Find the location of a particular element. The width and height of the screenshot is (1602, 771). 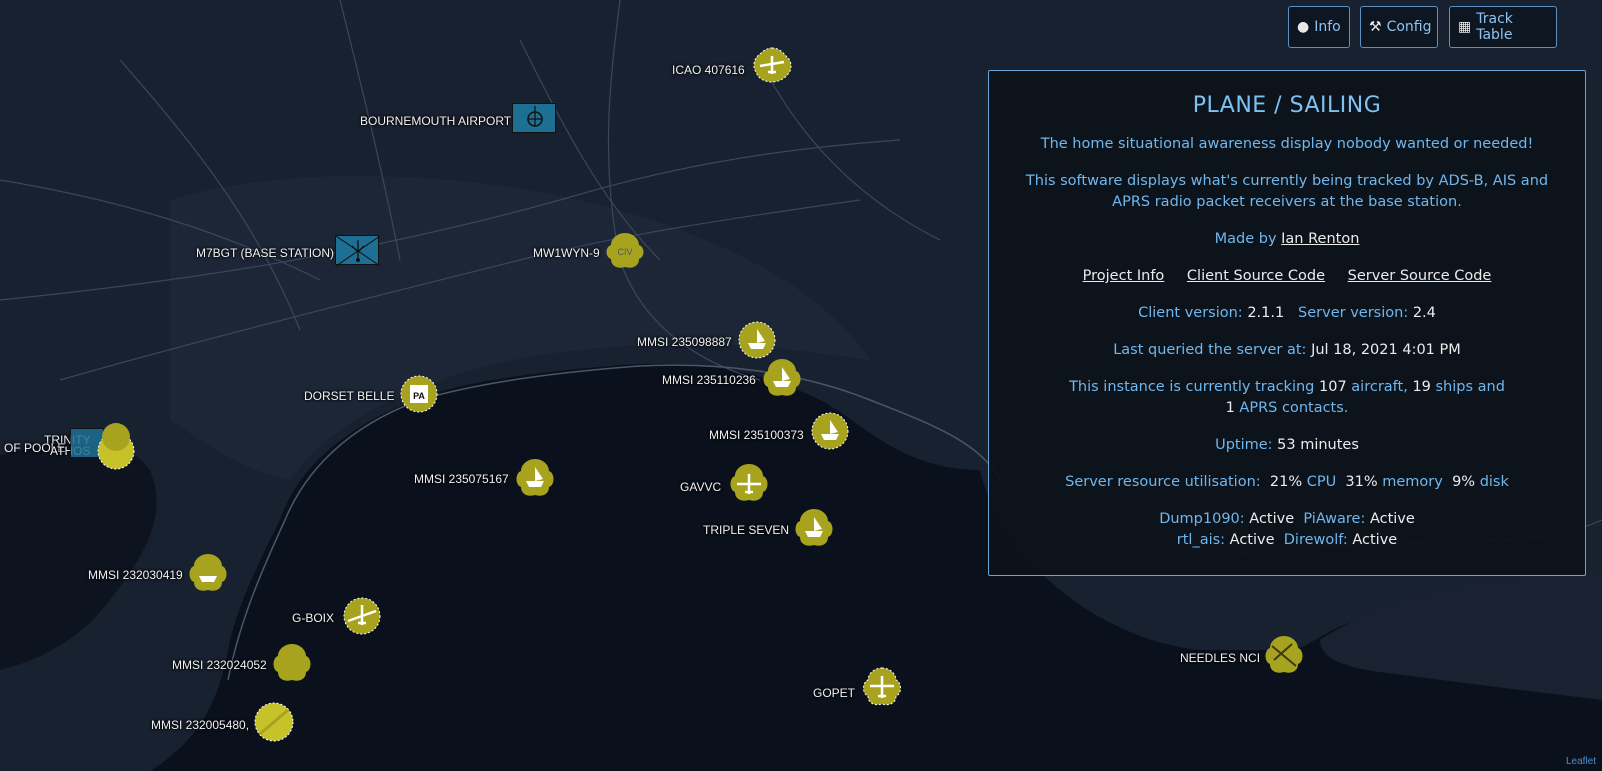

track-label: MMSI 235100373 is located at coordinates (756, 435).